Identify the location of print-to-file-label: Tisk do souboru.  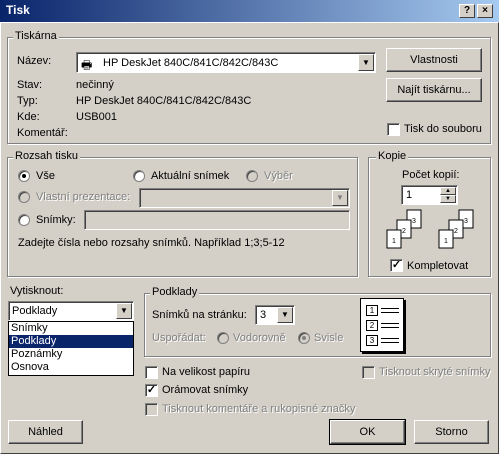
(443, 129).